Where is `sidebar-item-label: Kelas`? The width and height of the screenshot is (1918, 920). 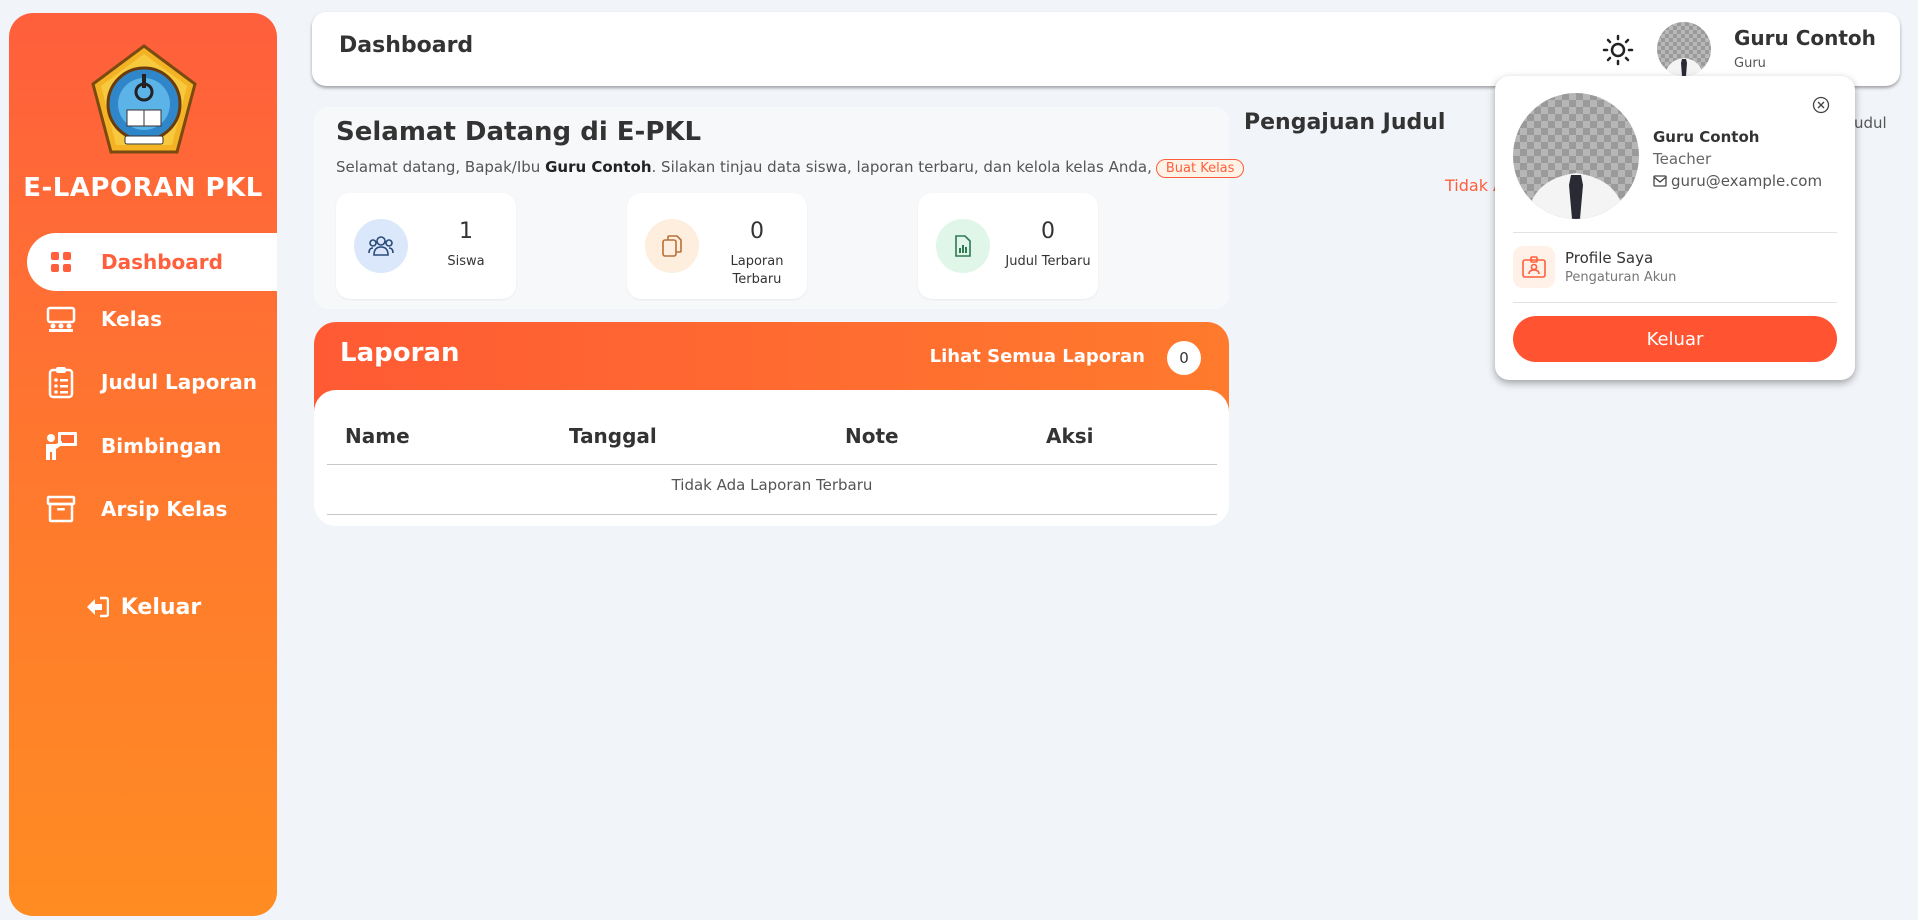
sidebar-item-label: Kelas is located at coordinates (131, 319).